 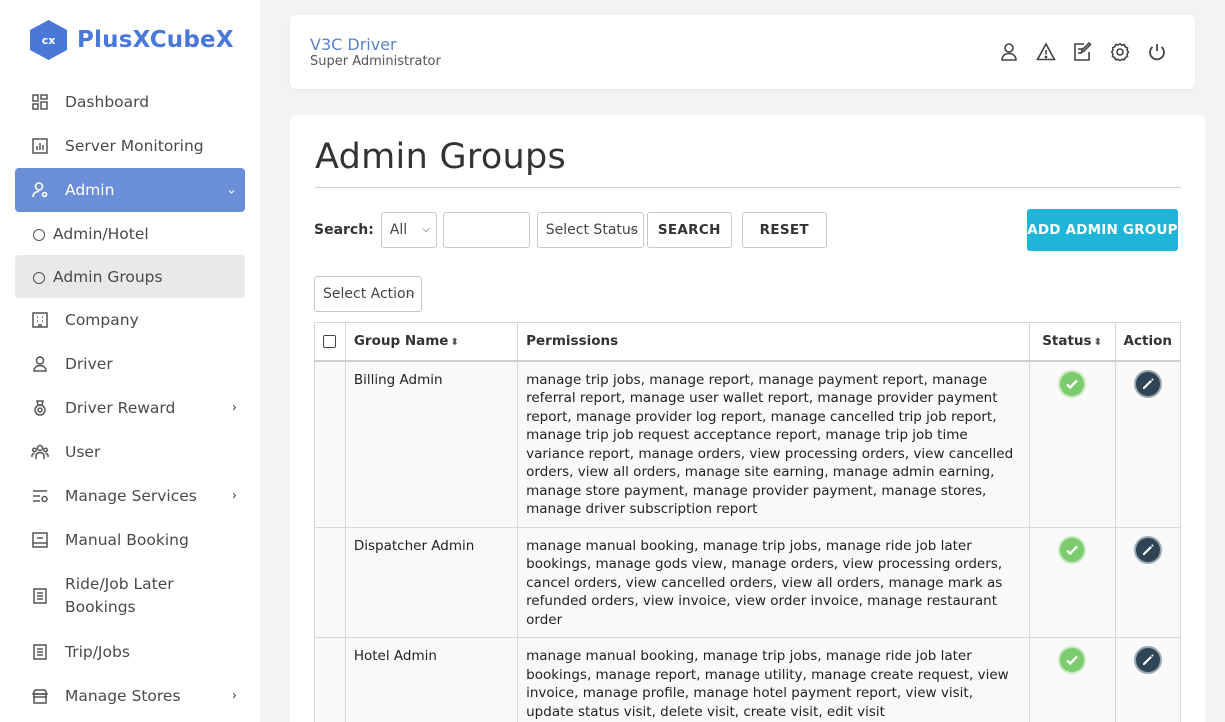 I want to click on sidebar-item-label: Ride/Job Later Bookings, so click(x=119, y=595).